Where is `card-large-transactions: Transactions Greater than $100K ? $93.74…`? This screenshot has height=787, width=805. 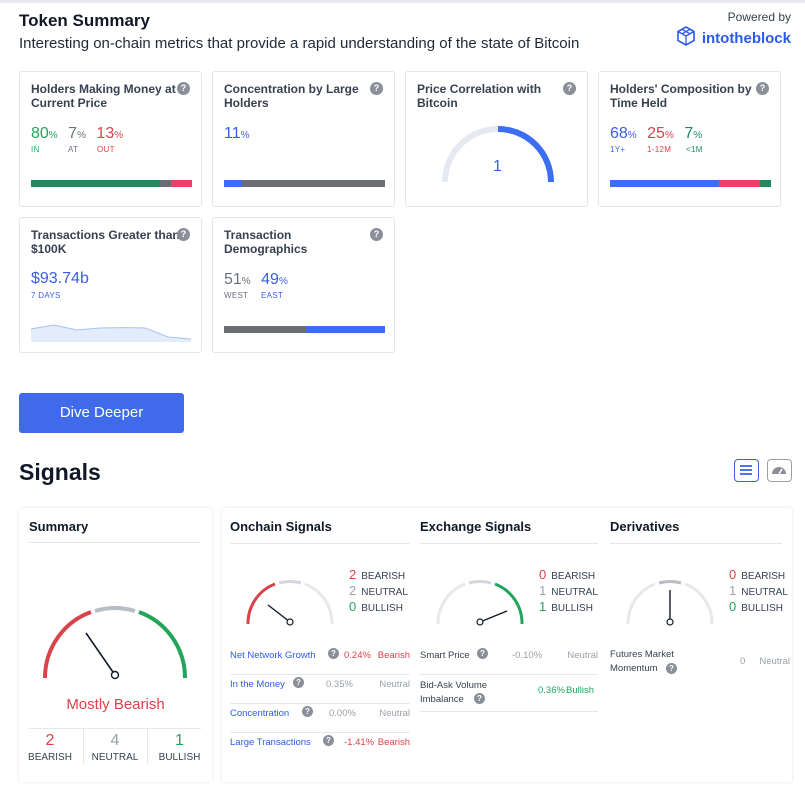
card-large-transactions: Transactions Greater than $100K ? $93.74… is located at coordinates (110, 285).